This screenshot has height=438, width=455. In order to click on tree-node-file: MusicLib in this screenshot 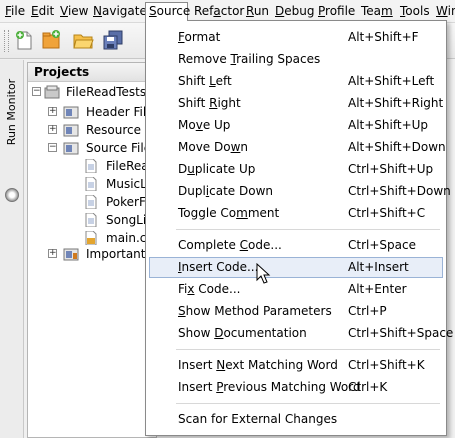, I will do `click(93, 184)`.